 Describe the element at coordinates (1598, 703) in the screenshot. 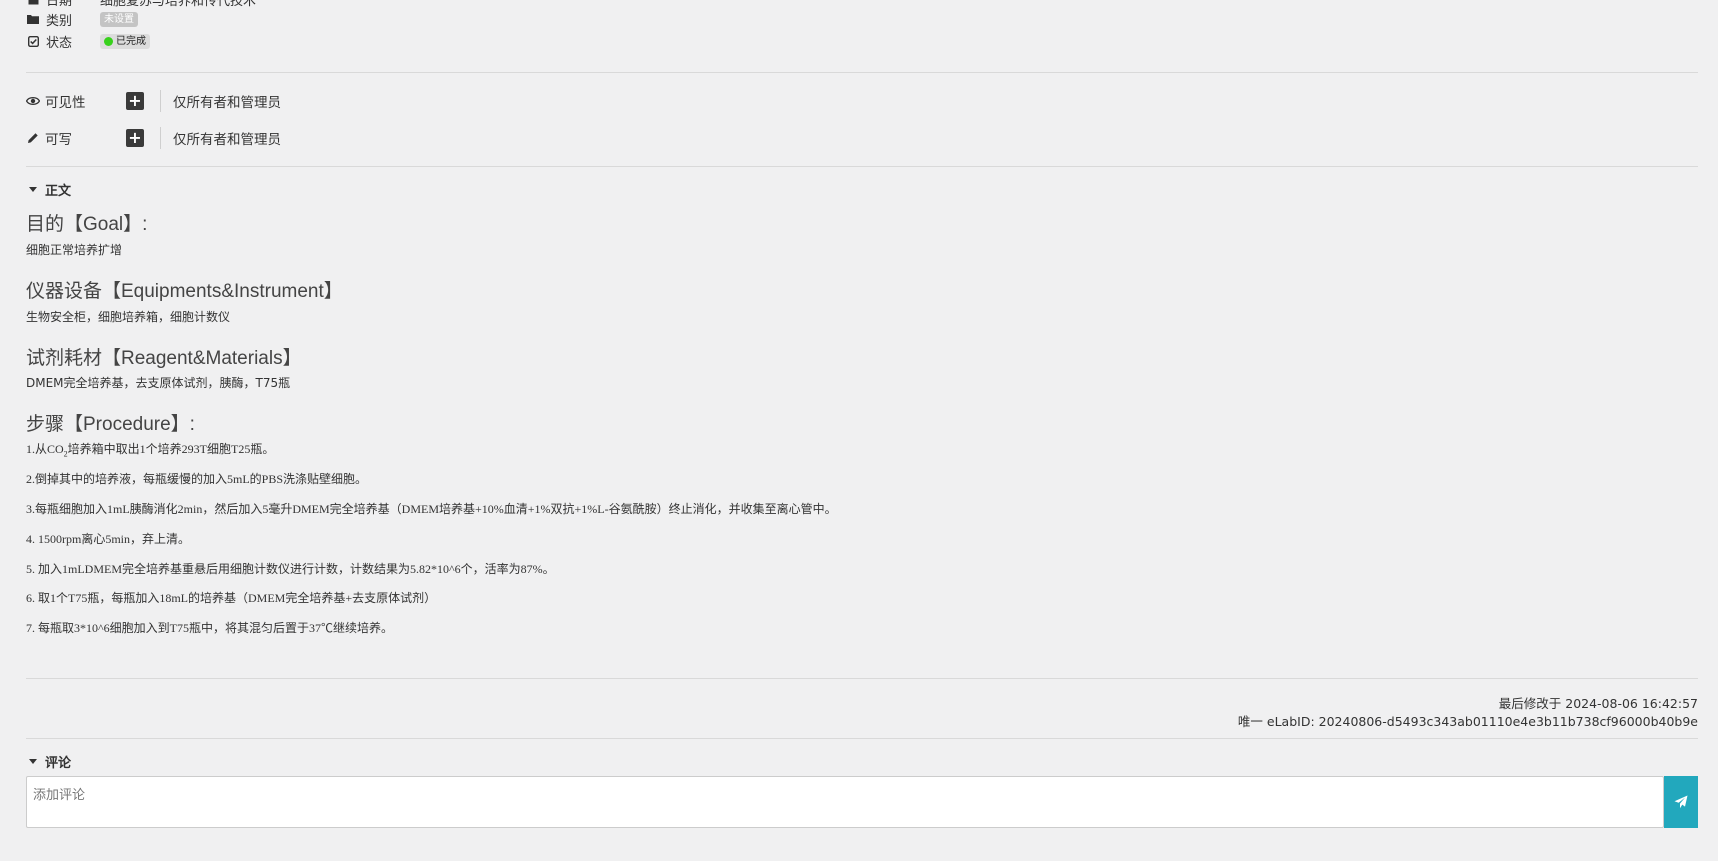

I see `last-modified: 最后修改于 2024-08-06 16:42:57` at that location.